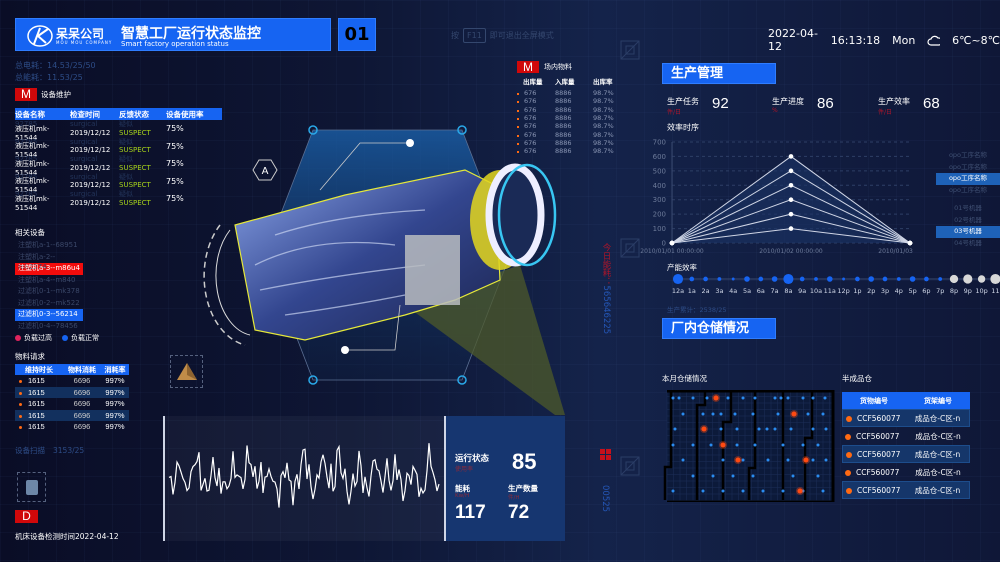  Describe the element at coordinates (775, 110) in the screenshot. I see `stat-unit: %` at that location.